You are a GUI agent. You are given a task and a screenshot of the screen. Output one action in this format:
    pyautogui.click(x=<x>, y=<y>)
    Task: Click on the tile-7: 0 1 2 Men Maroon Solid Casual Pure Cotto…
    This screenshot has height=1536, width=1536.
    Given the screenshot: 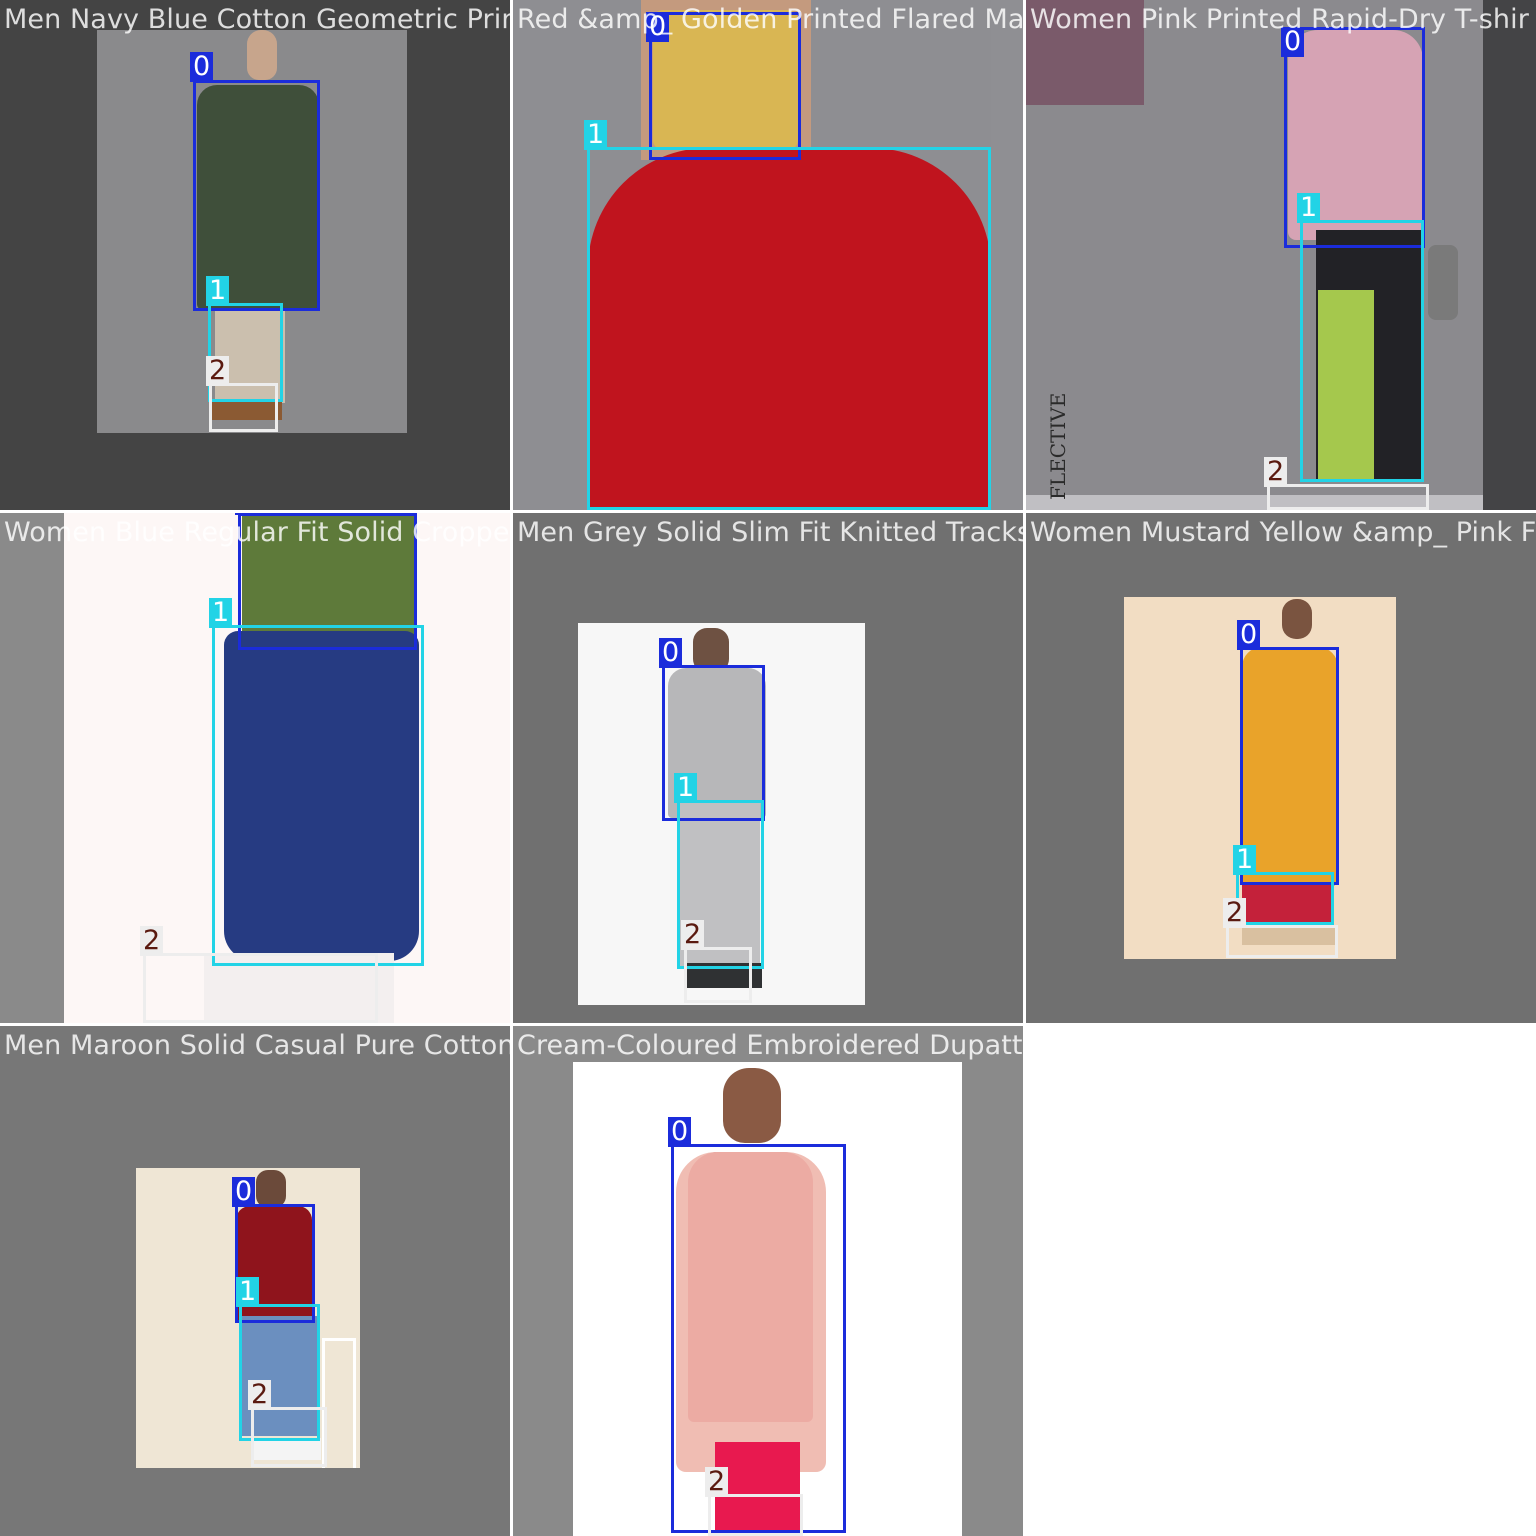 What is the action you would take?
    pyautogui.click(x=255, y=1281)
    